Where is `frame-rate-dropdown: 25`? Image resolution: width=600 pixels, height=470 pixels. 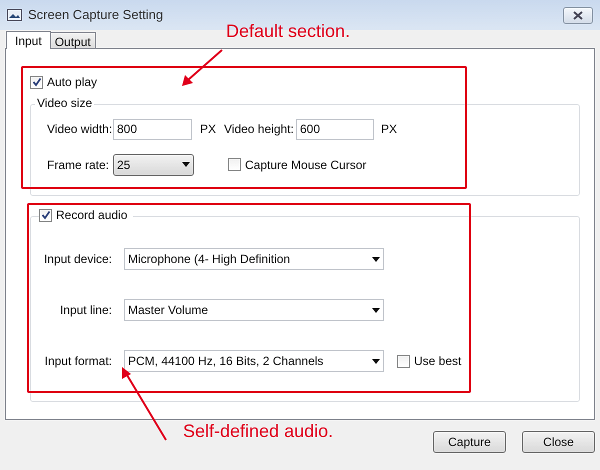
frame-rate-dropdown: 25 is located at coordinates (153, 165).